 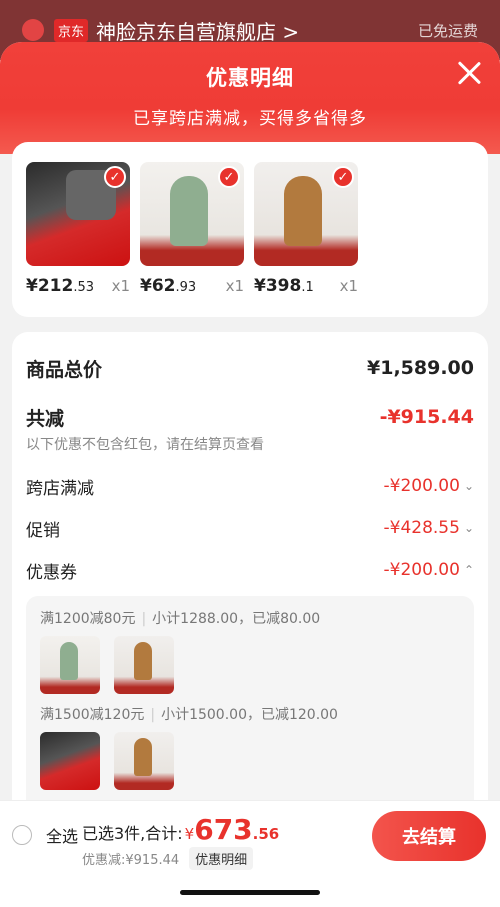 I want to click on coupon-rule-line: 满1500减120元 | 小计1500.00，已减120.00, so click(x=189, y=715).